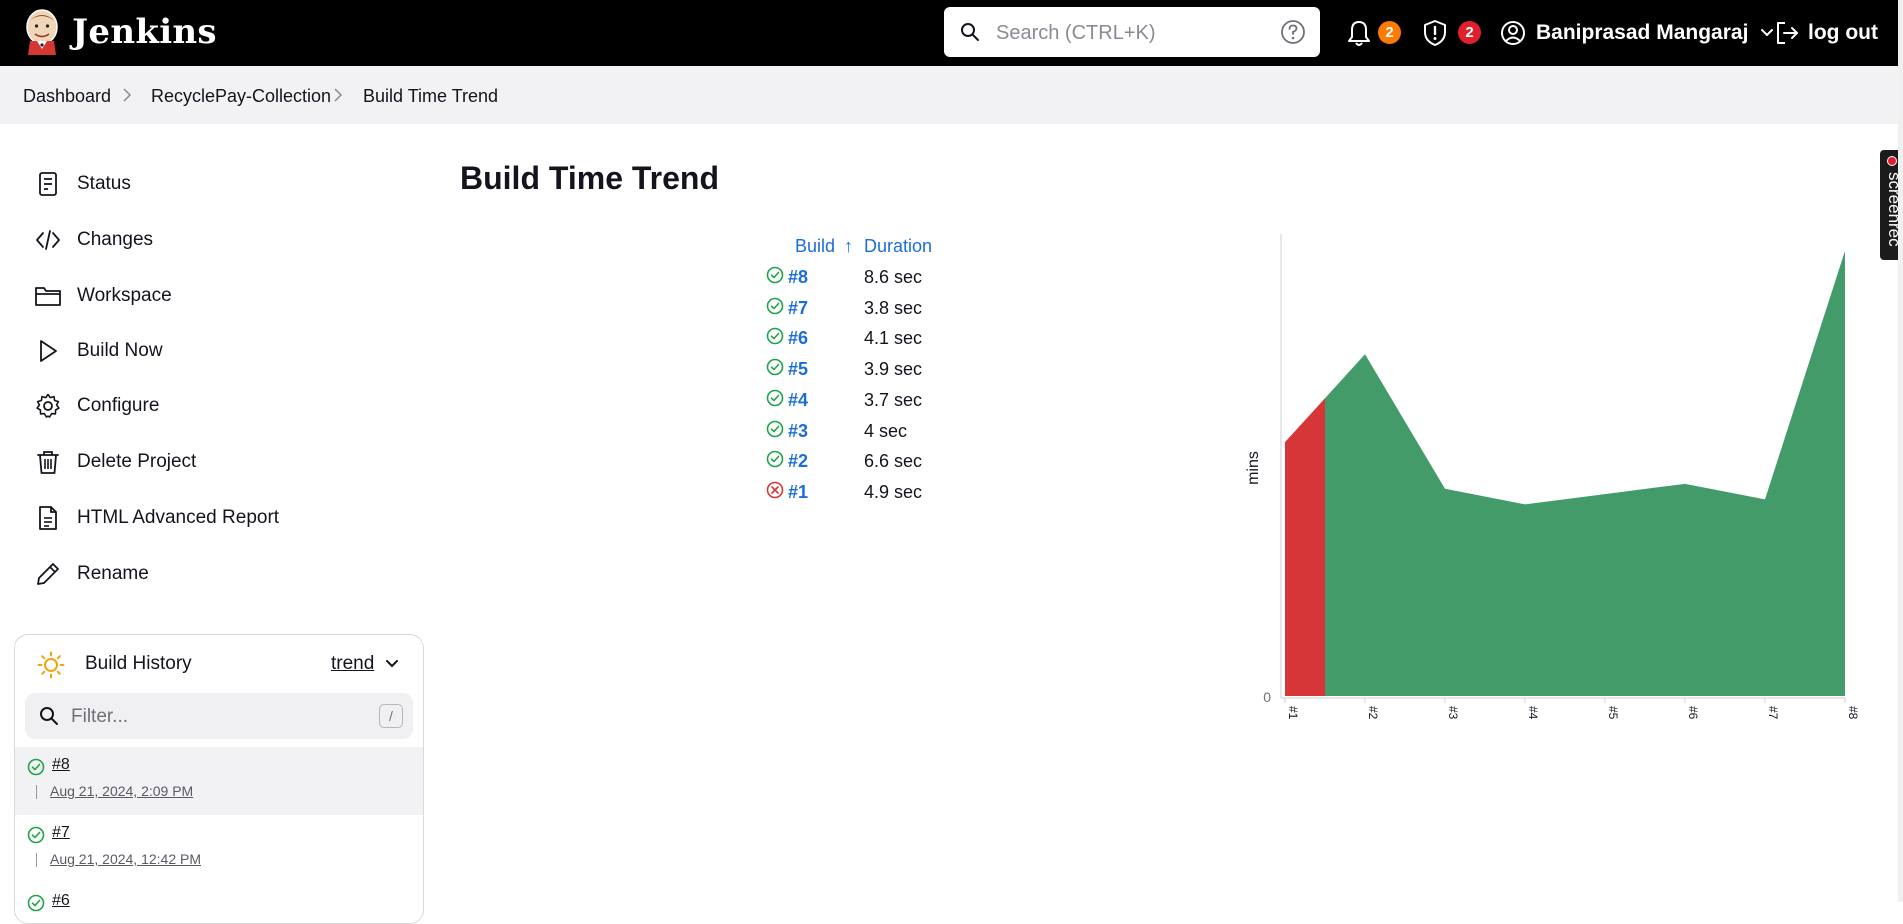 The height and width of the screenshot is (924, 1903). What do you see at coordinates (1892, 161) in the screenshot?
I see `record-dot-icon` at bounding box center [1892, 161].